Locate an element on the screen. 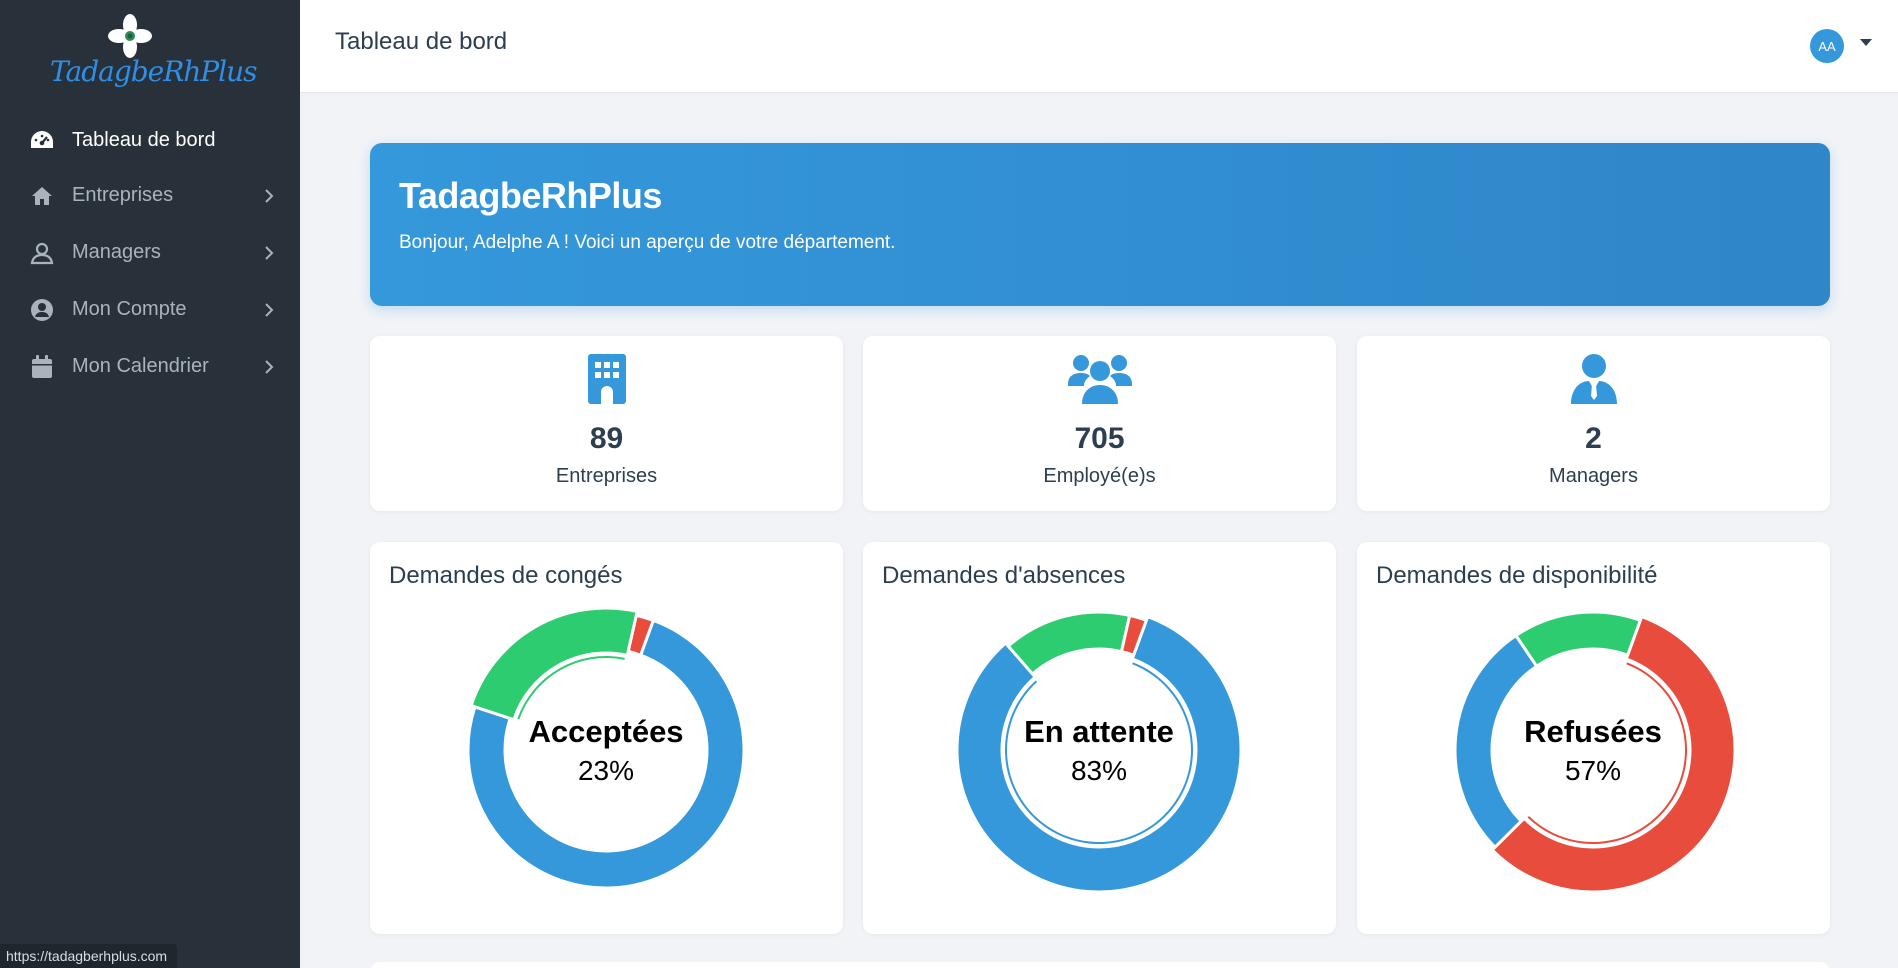 Image resolution: width=1898 pixels, height=968 pixels. sidebar-item-managers: Managers is located at coordinates (150, 252).